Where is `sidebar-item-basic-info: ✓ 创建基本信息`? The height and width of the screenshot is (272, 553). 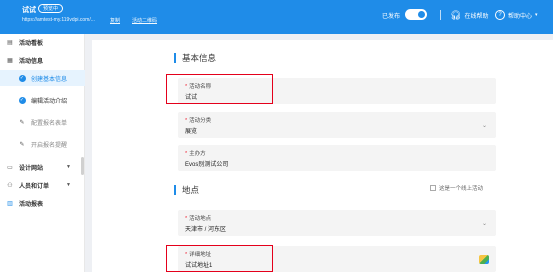 sidebar-item-basic-info: ✓ 创建基本信息 is located at coordinates (42, 78).